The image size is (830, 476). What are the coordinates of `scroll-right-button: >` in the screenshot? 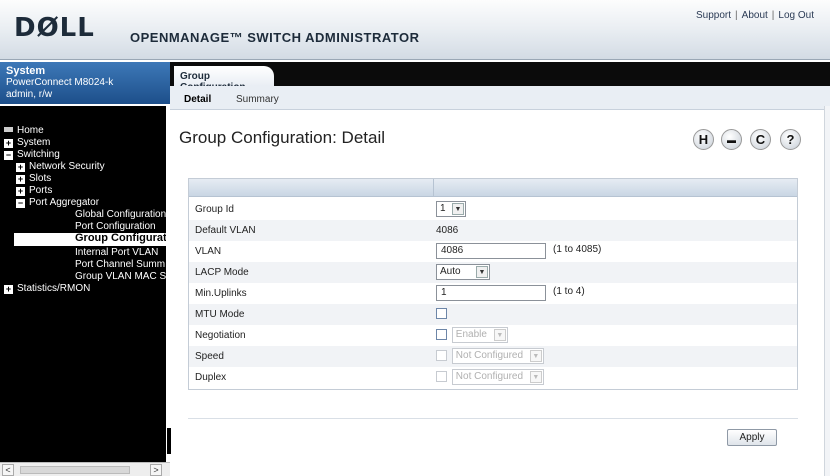 It's located at (156, 470).